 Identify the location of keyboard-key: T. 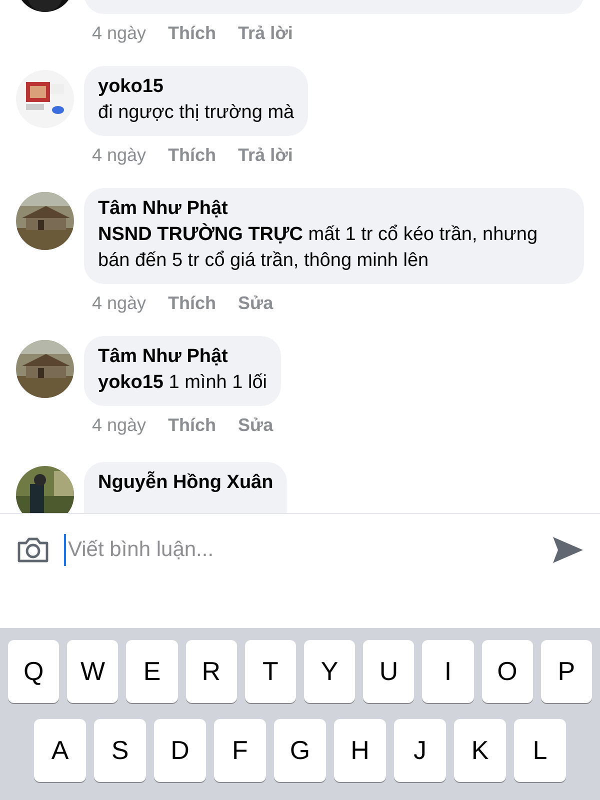
(270, 671).